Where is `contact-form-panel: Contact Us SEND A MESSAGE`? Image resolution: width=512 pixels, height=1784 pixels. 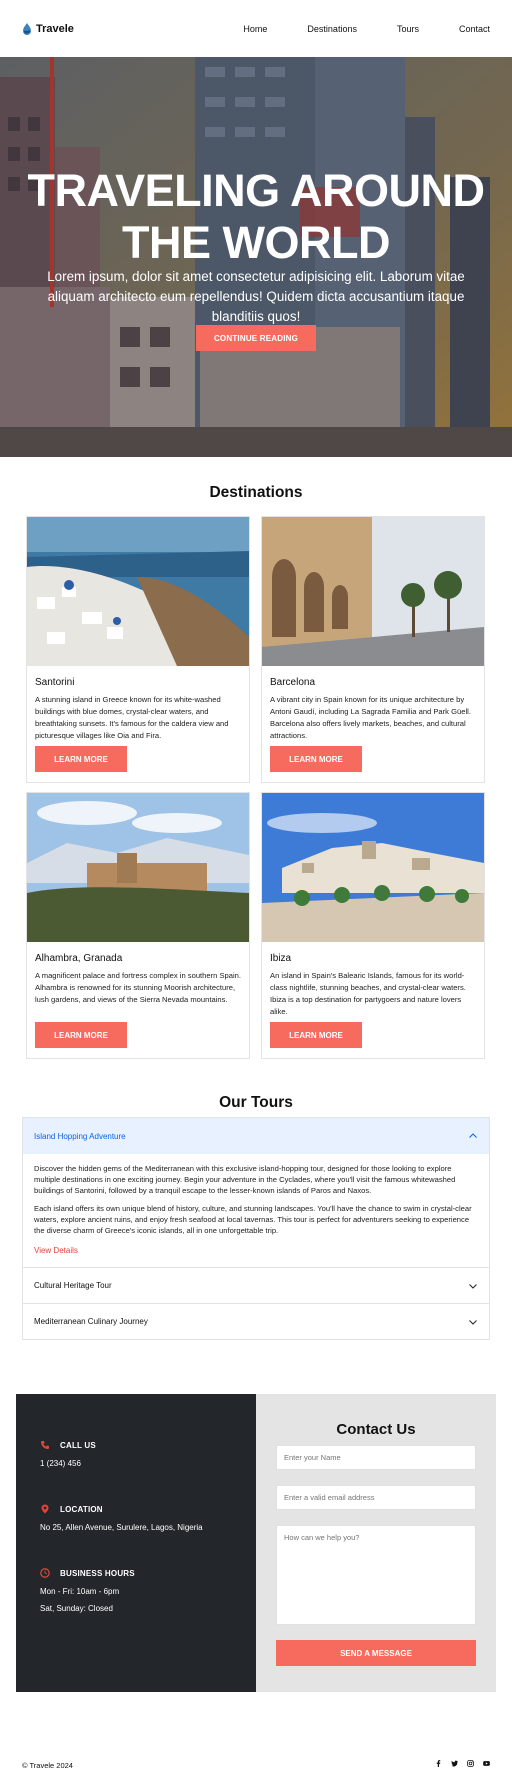
contact-form-panel: Contact Us SEND A MESSAGE is located at coordinates (376, 1543).